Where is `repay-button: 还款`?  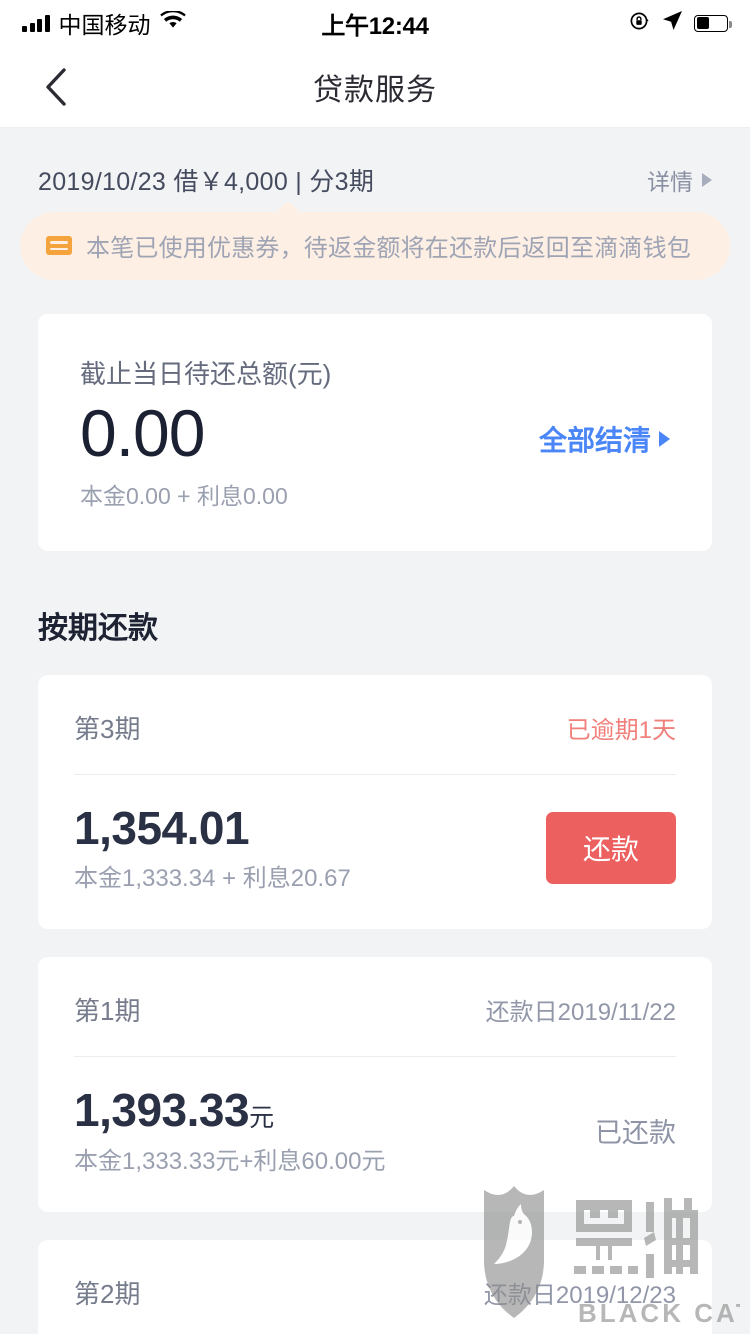
repay-button: 还款 is located at coordinates (611, 848).